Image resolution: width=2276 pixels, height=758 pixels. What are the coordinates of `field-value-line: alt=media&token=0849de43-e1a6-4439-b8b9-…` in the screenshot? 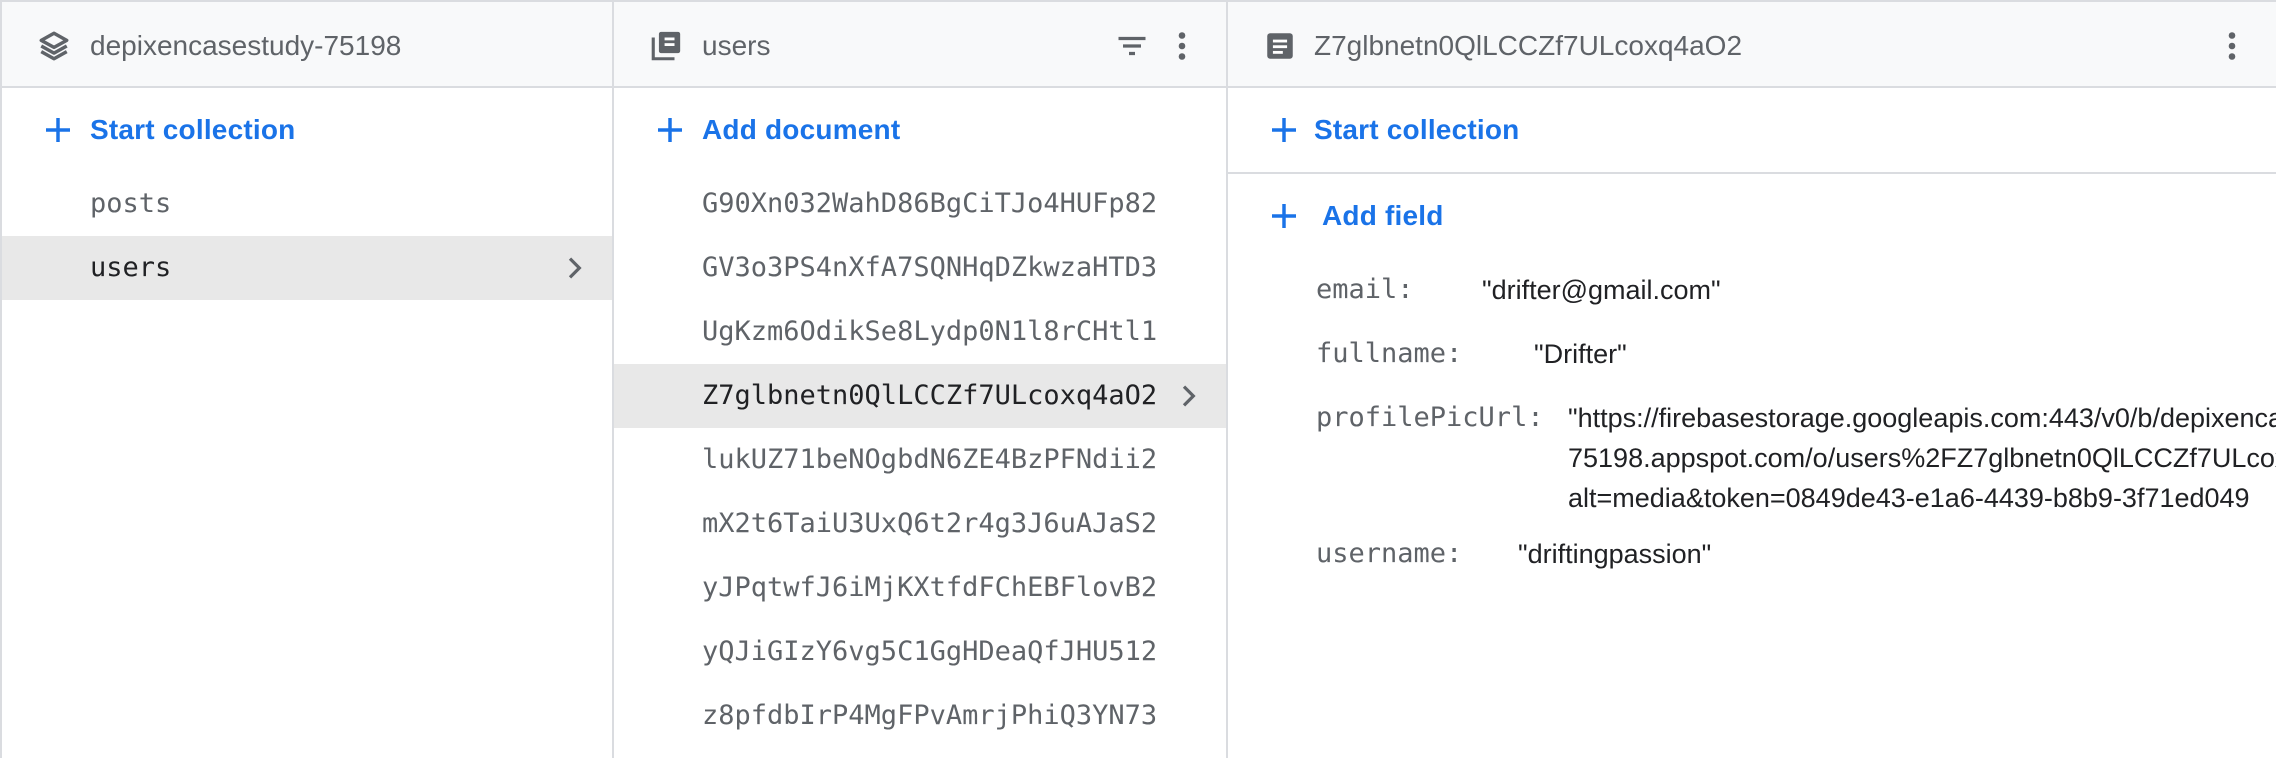 It's located at (1909, 498).